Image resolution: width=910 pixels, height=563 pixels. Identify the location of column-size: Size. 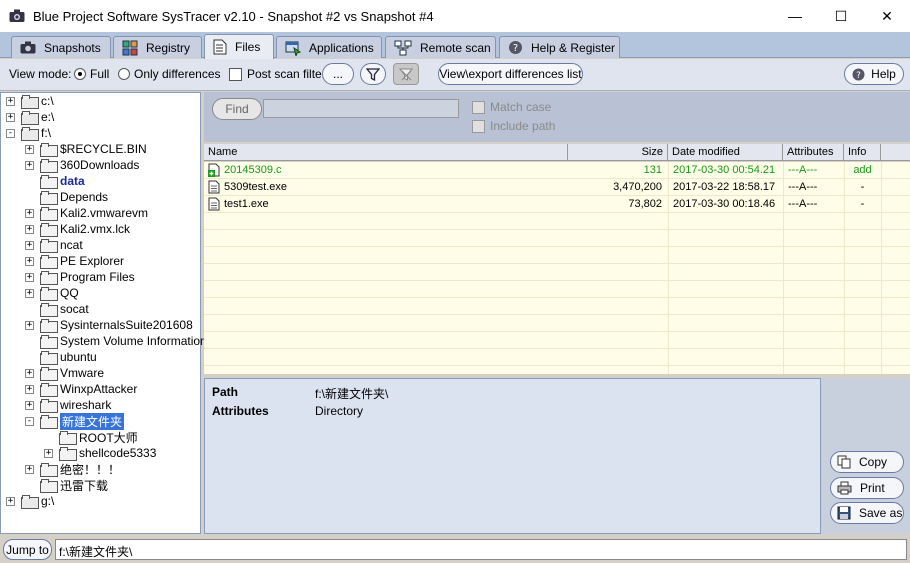
(618, 152).